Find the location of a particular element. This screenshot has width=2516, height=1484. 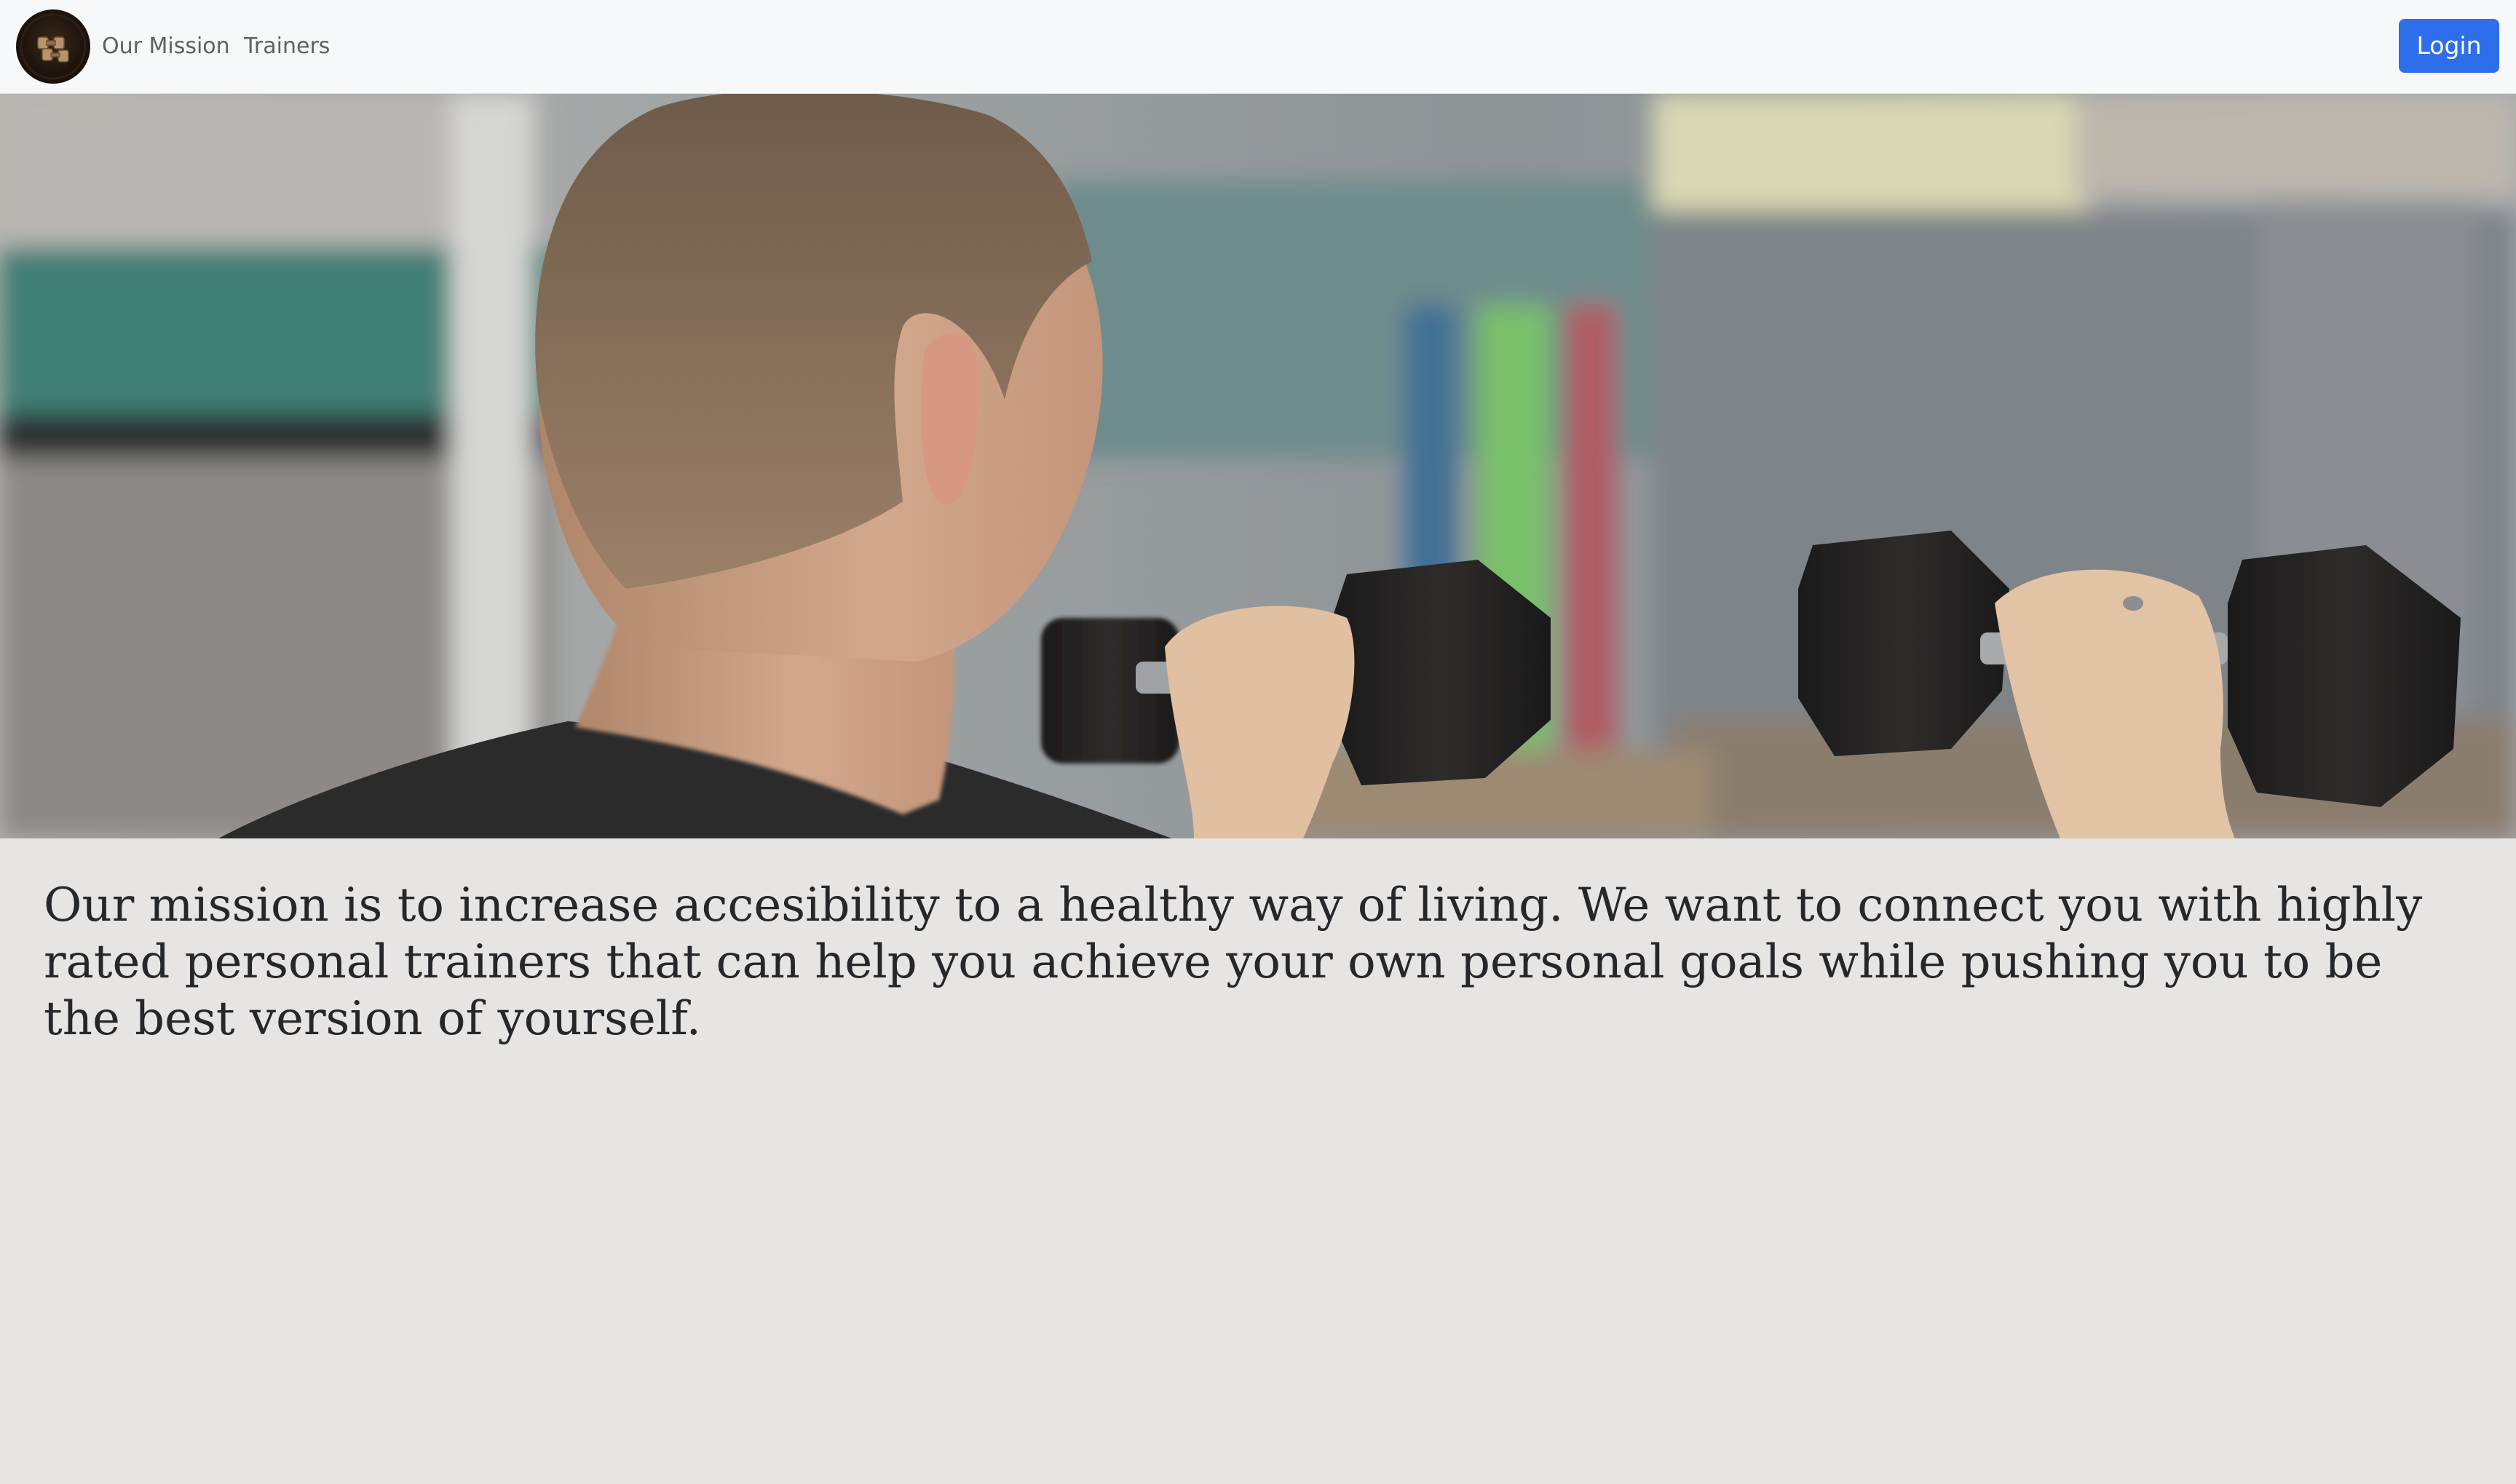

login-button: Login is located at coordinates (2449, 46).